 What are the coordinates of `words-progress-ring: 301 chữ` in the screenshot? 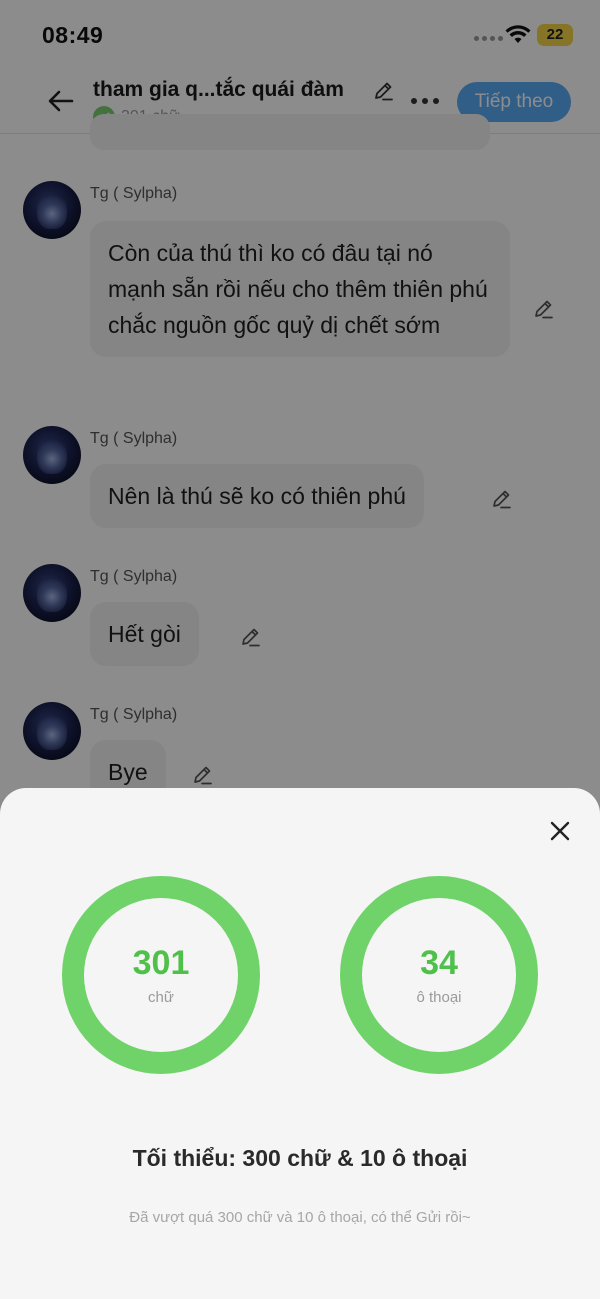 It's located at (161, 975).